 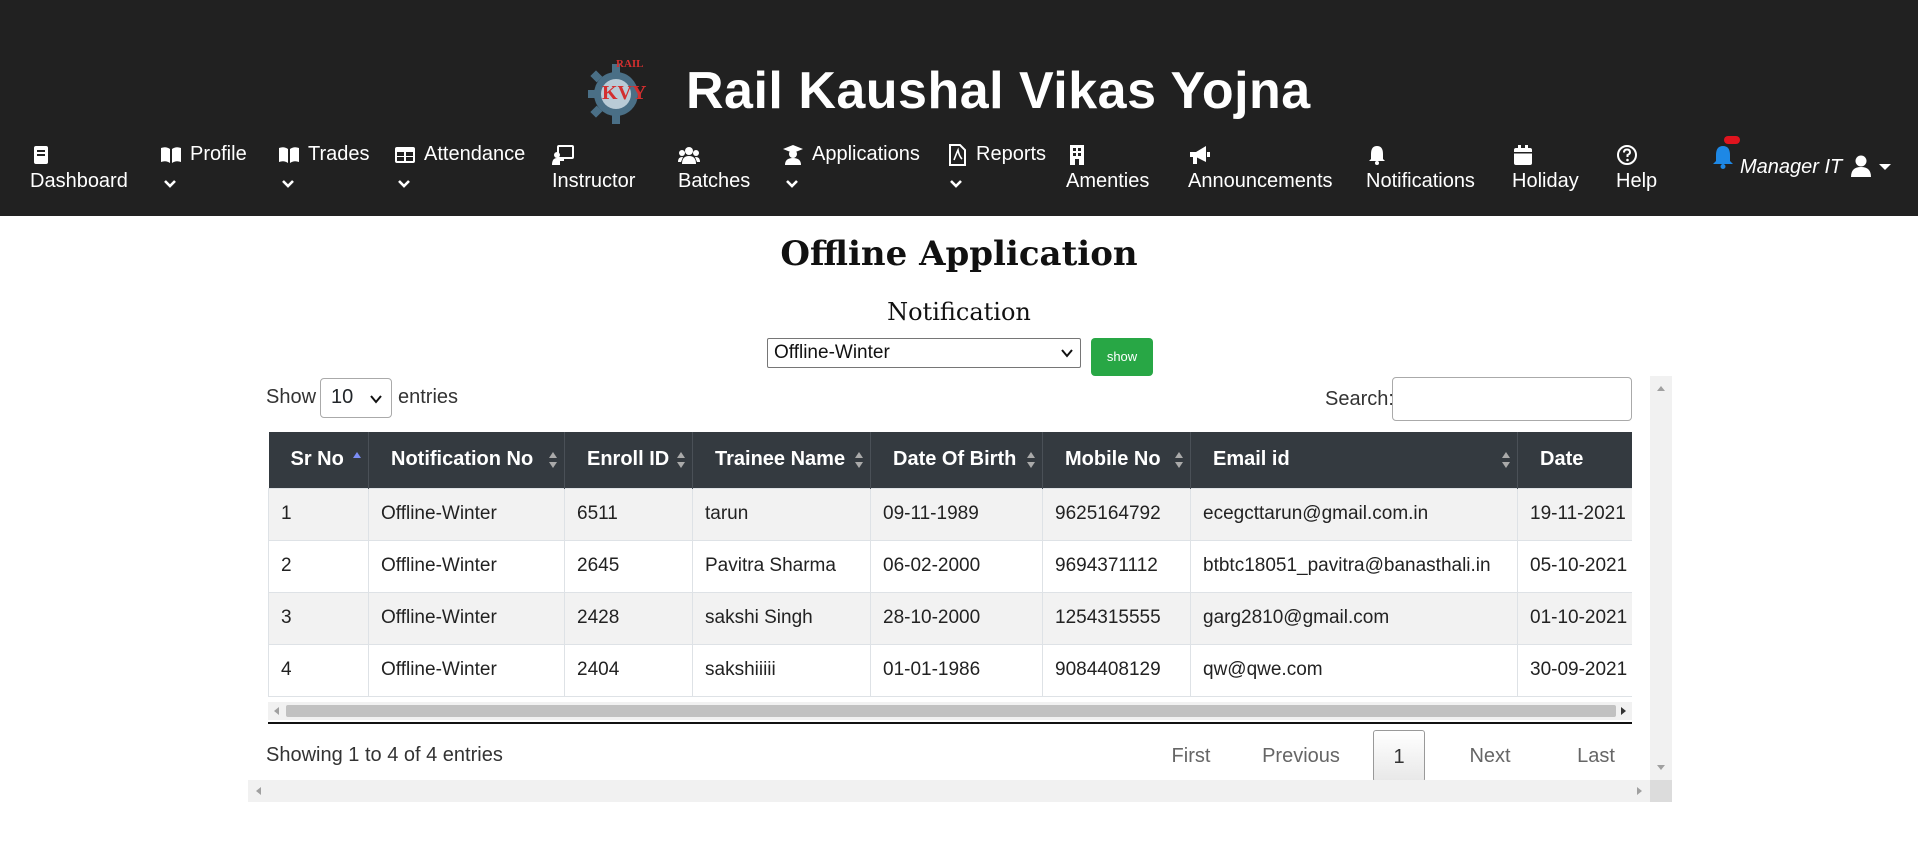 What do you see at coordinates (1354, 460) in the screenshot?
I see `column-header-email-id: Email id` at bounding box center [1354, 460].